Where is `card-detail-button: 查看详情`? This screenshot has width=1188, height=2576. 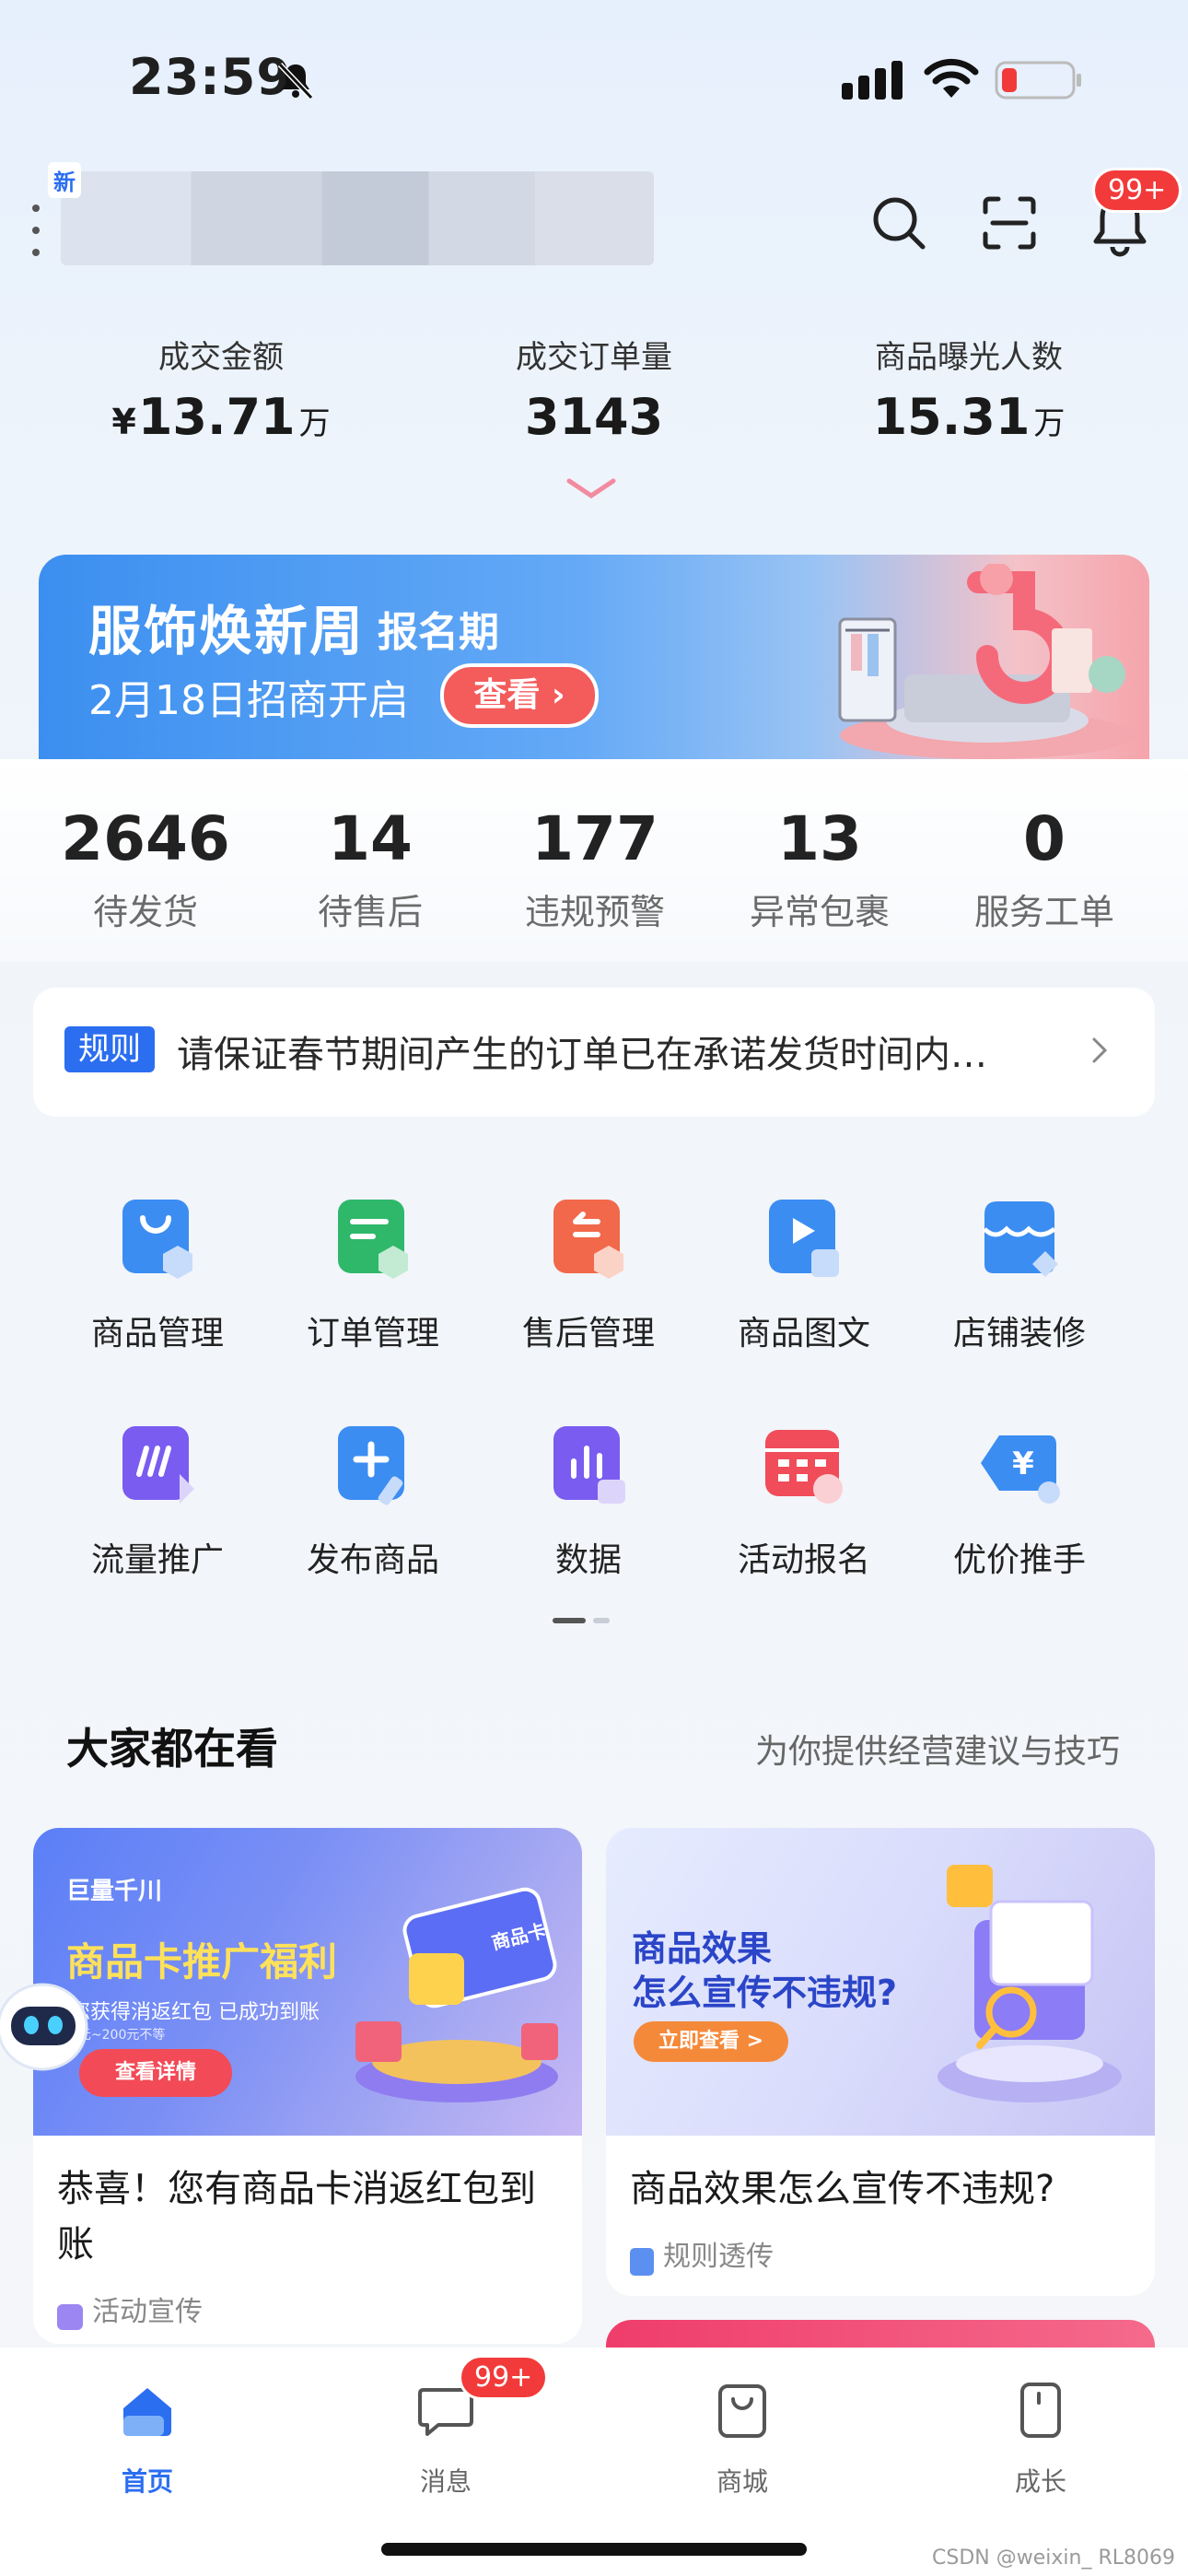
card-detail-button: 查看详情 is located at coordinates (155, 2073).